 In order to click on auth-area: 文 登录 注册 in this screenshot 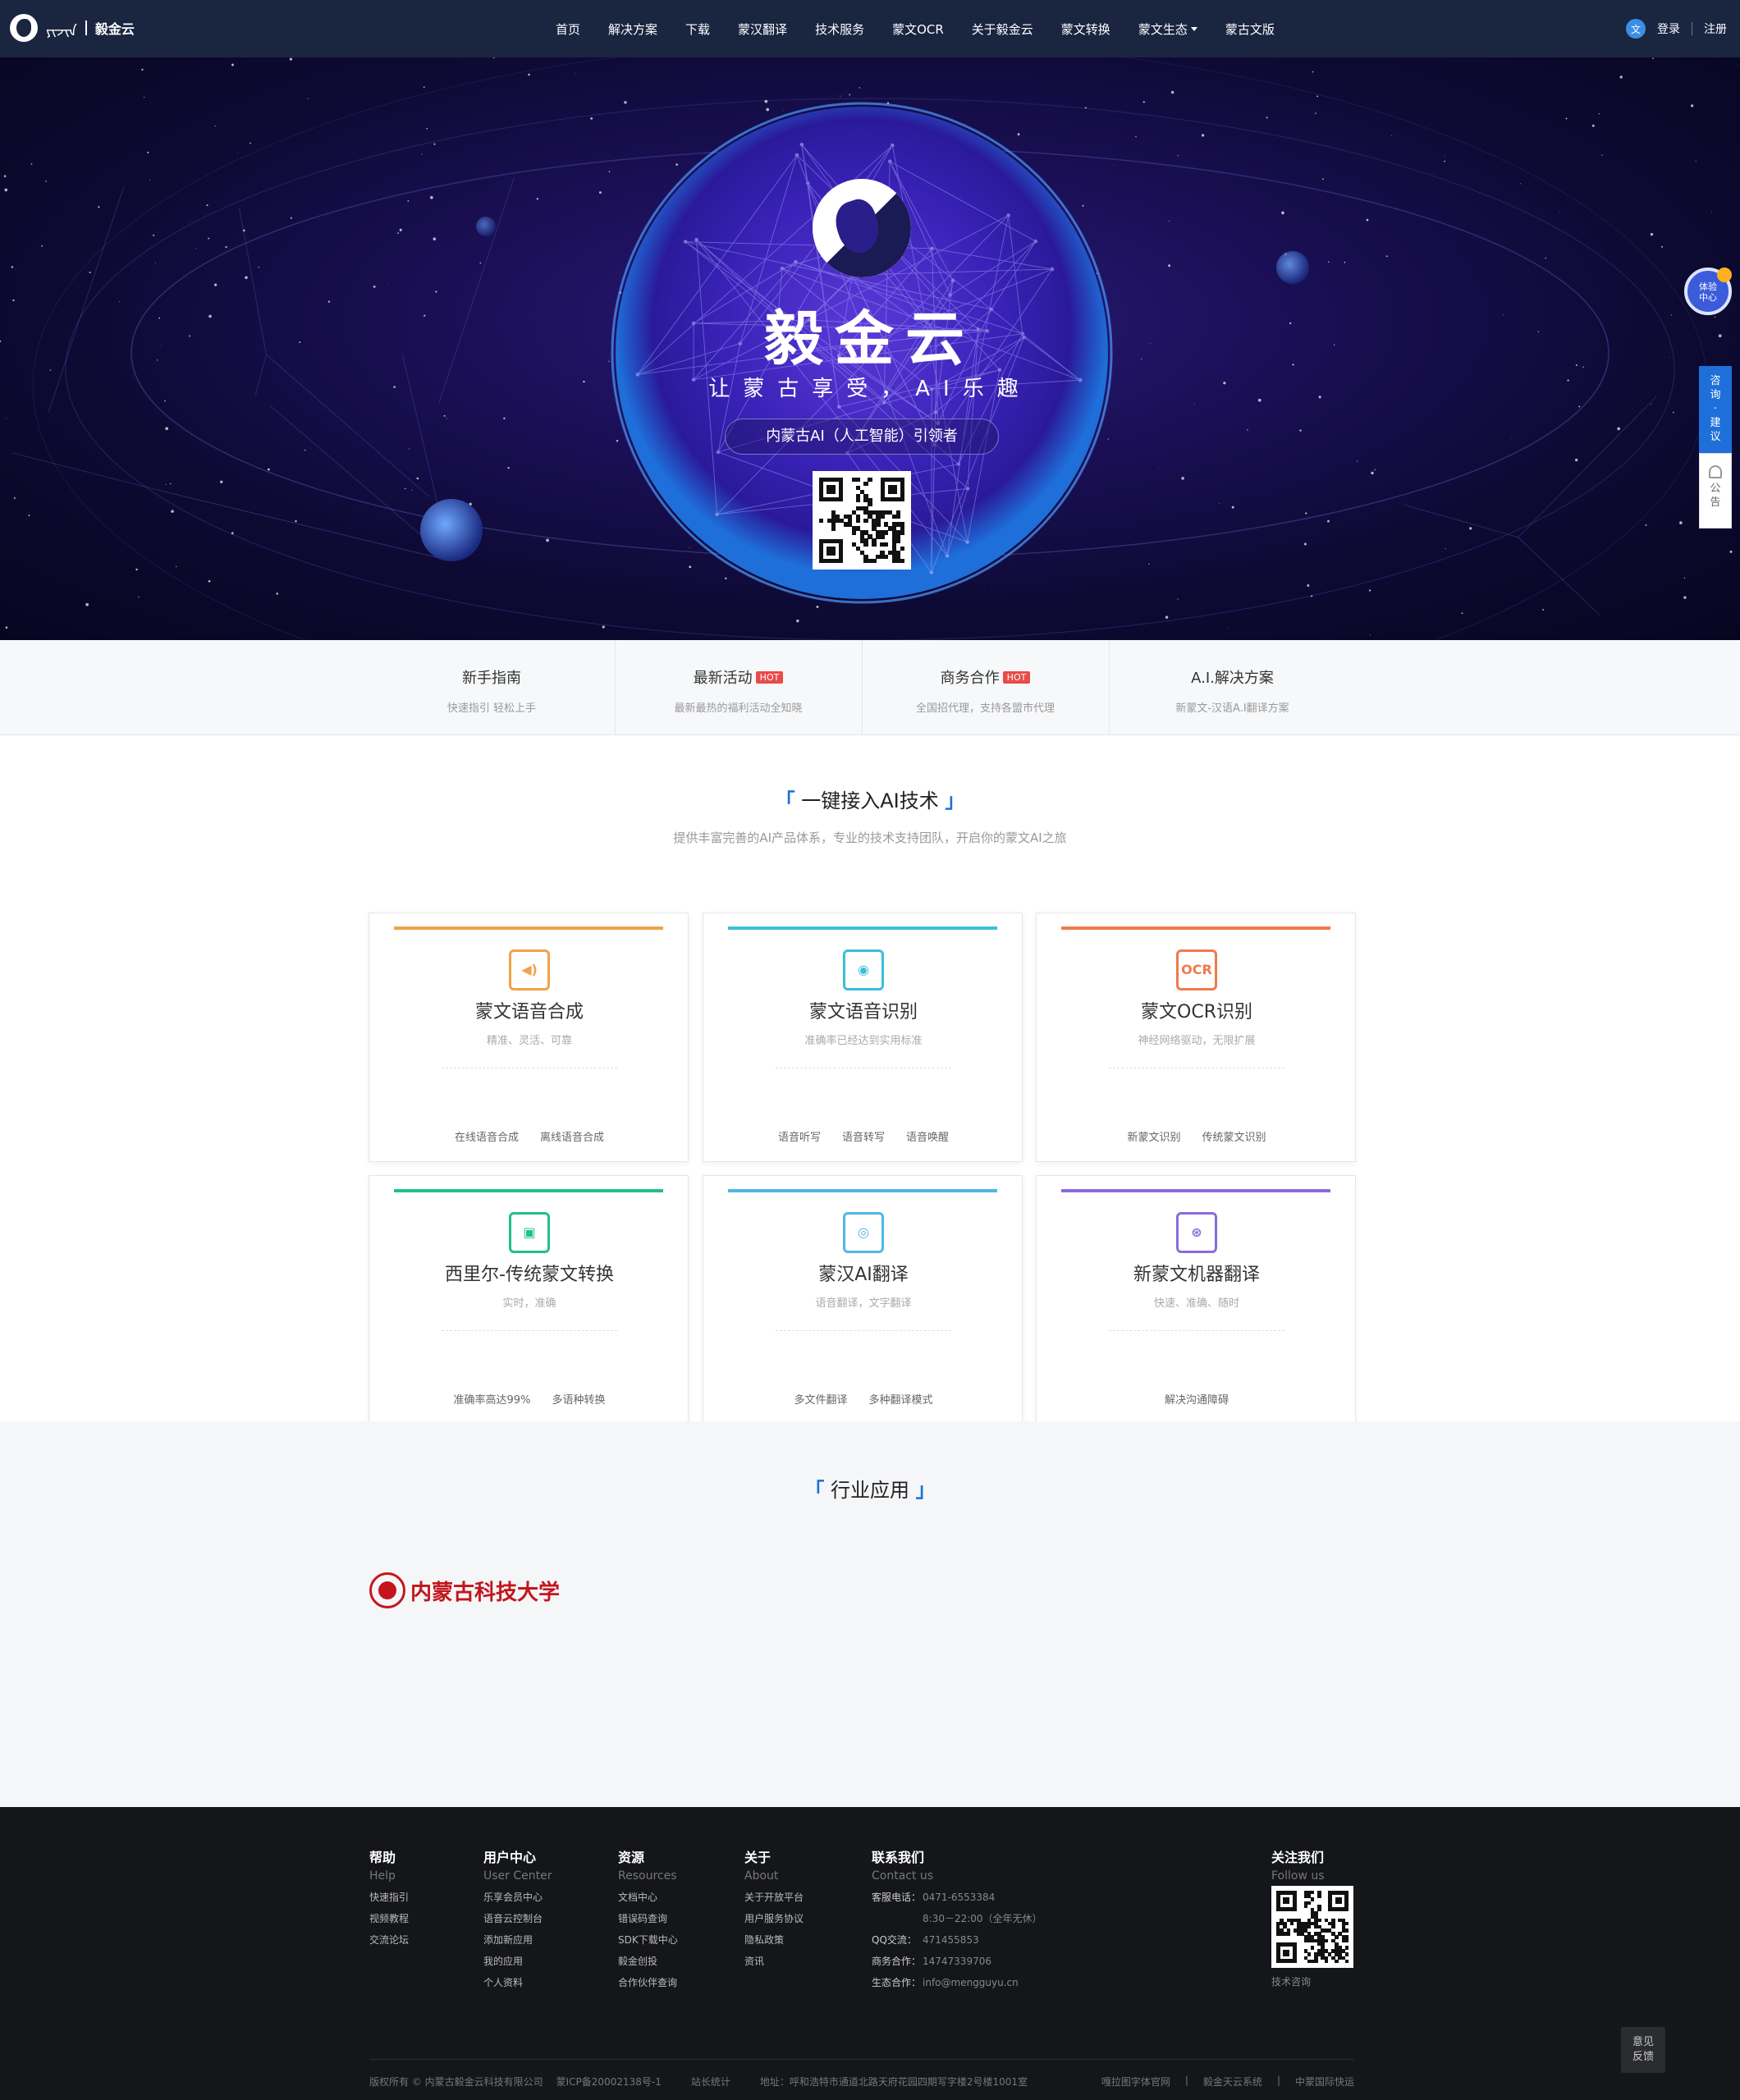, I will do `click(1677, 28)`.